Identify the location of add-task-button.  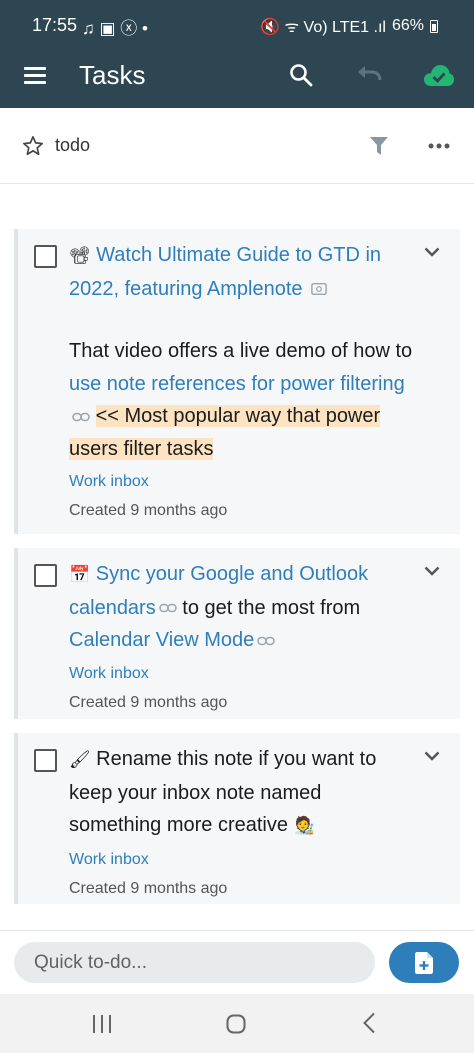
(424, 962).